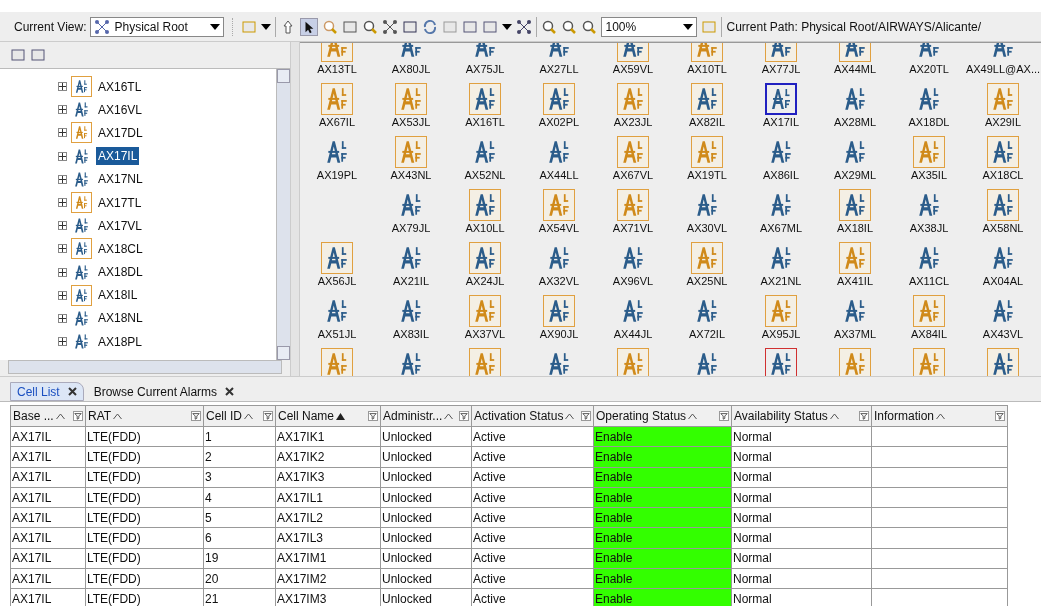  Describe the element at coordinates (802, 579) in the screenshot. I see `table-cell: Normal` at that location.